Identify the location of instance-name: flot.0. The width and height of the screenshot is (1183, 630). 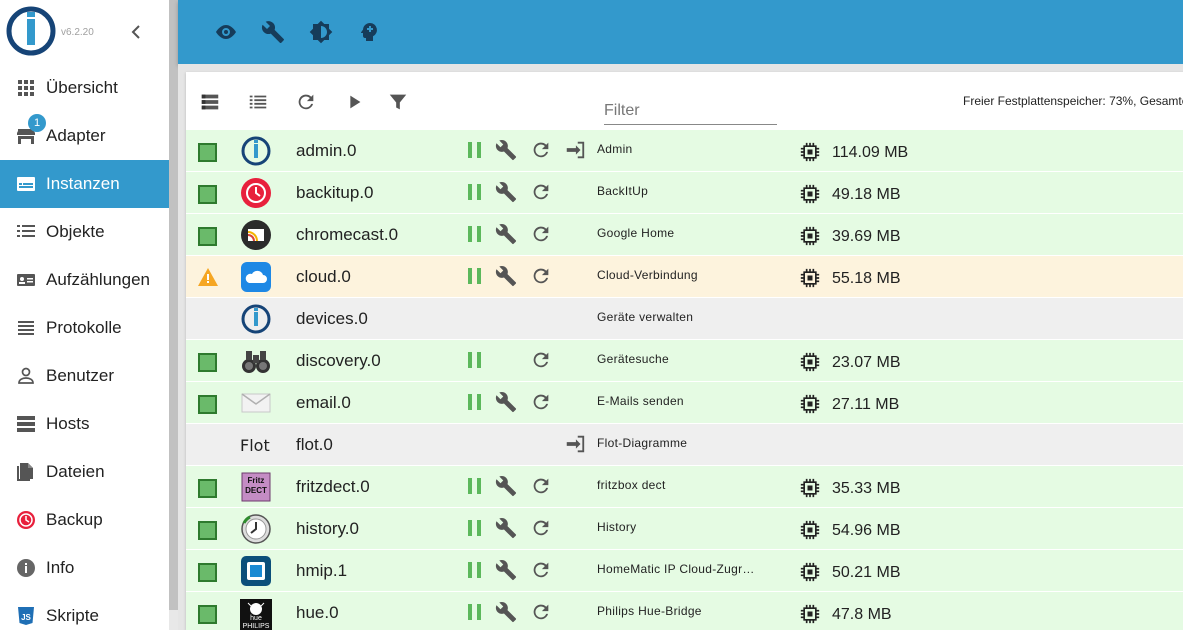
(314, 444).